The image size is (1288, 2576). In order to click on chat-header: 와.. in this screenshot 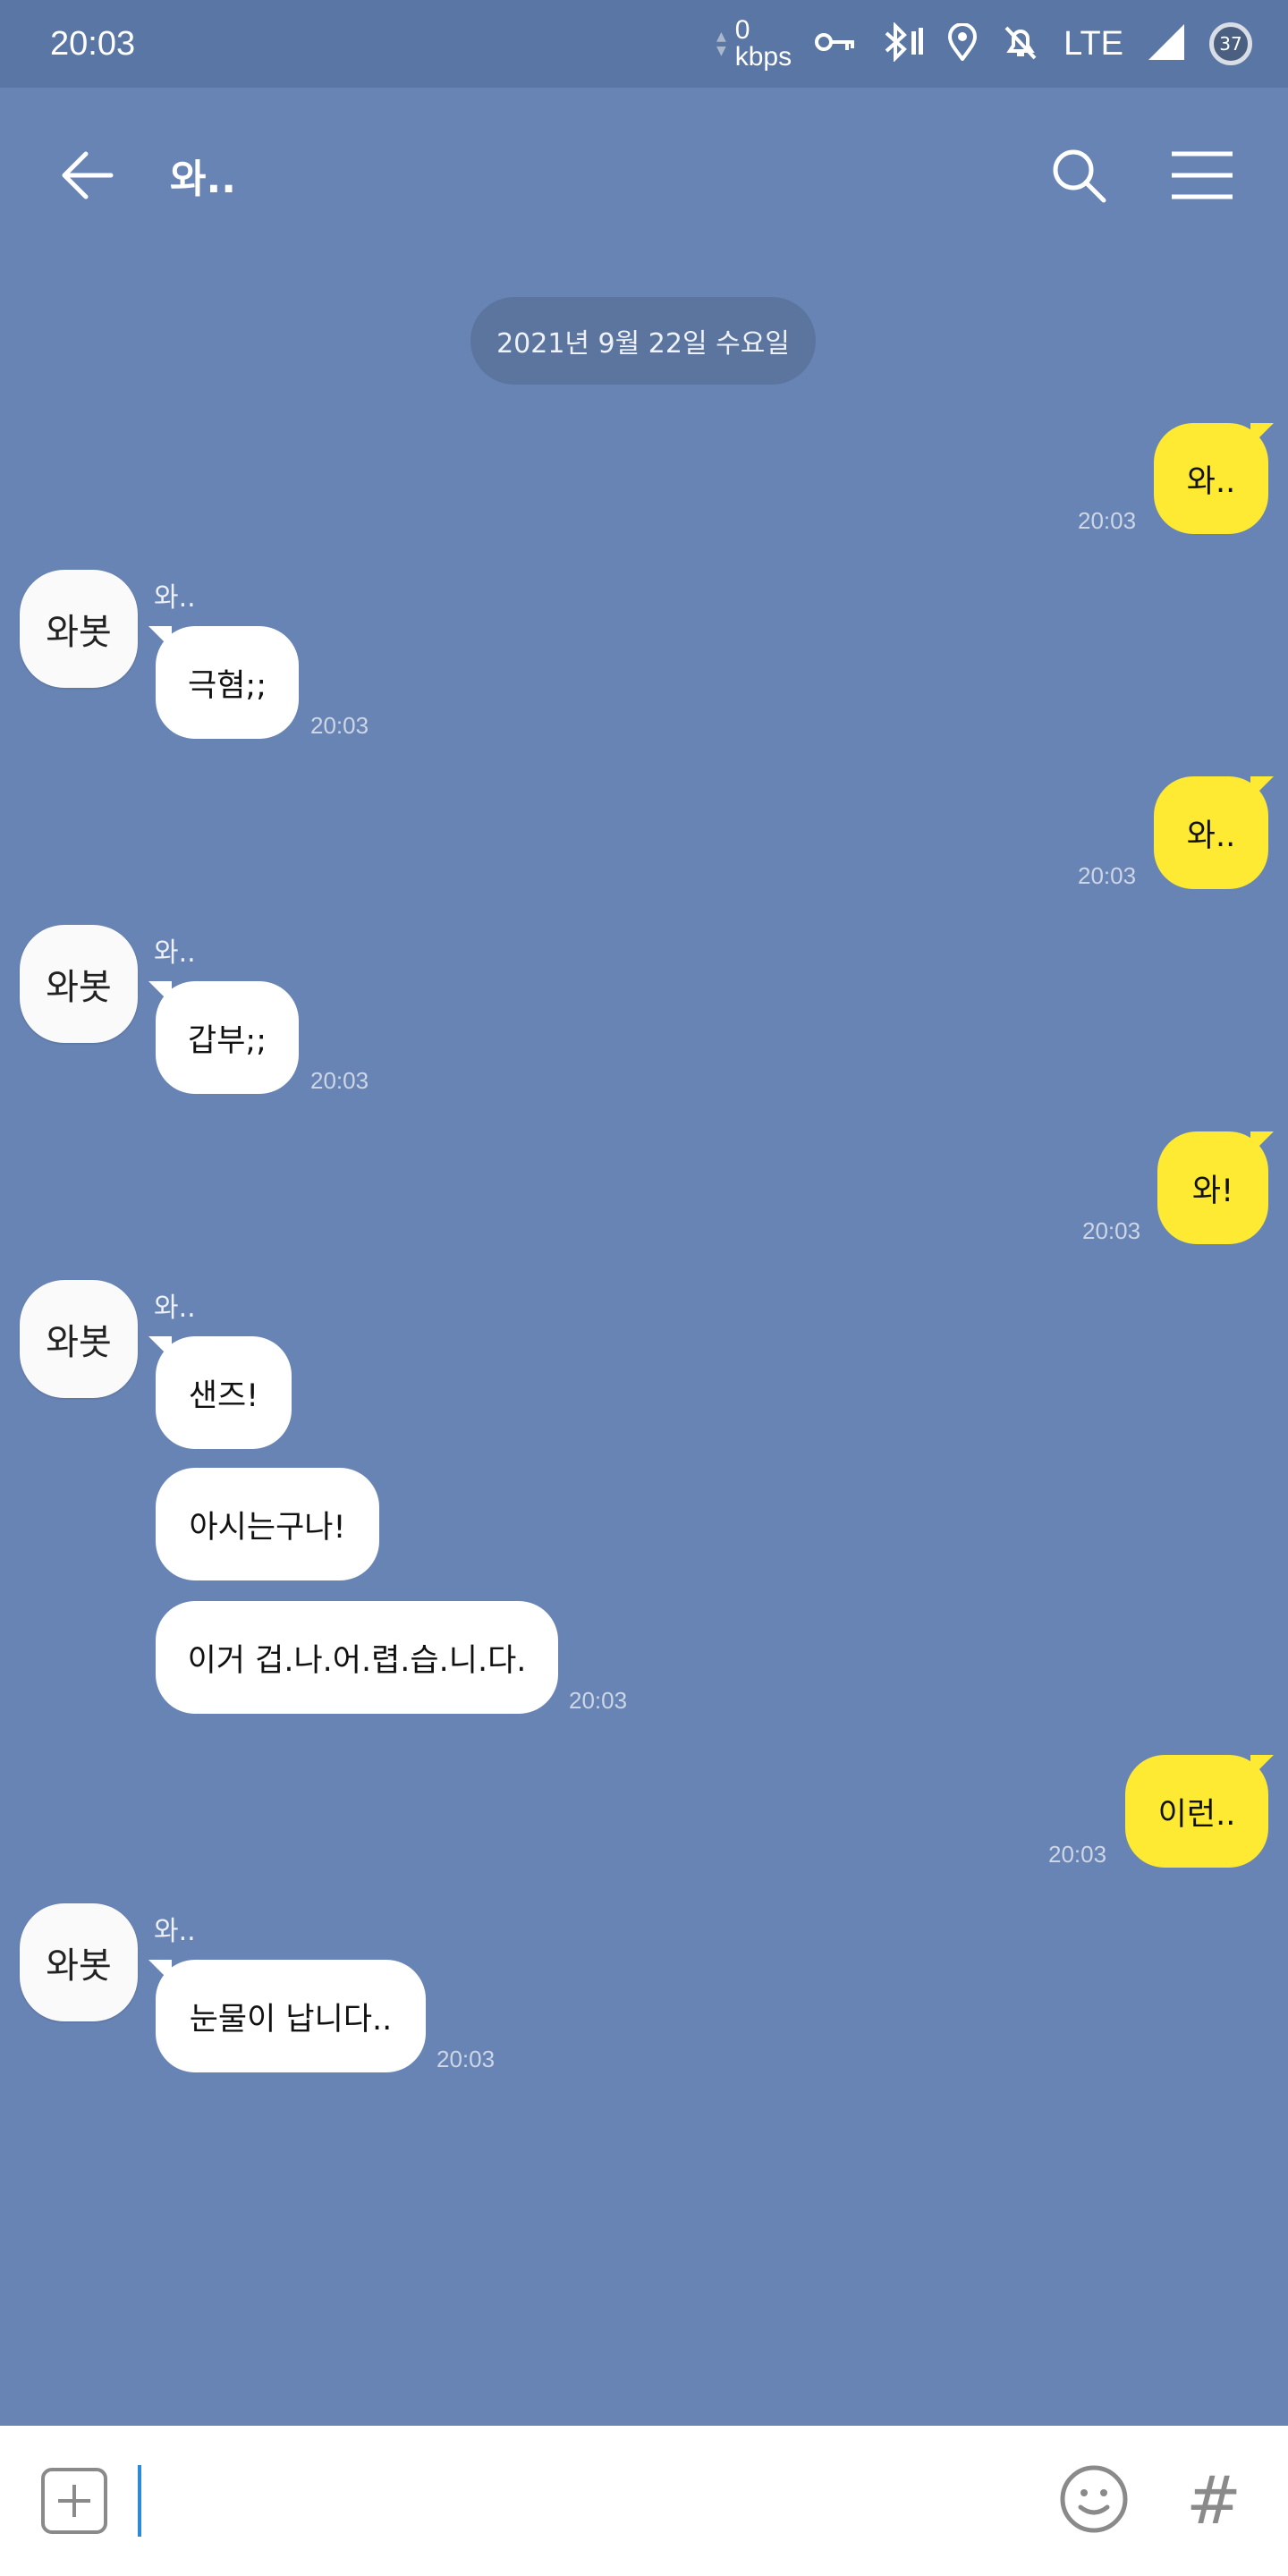, I will do `click(644, 175)`.